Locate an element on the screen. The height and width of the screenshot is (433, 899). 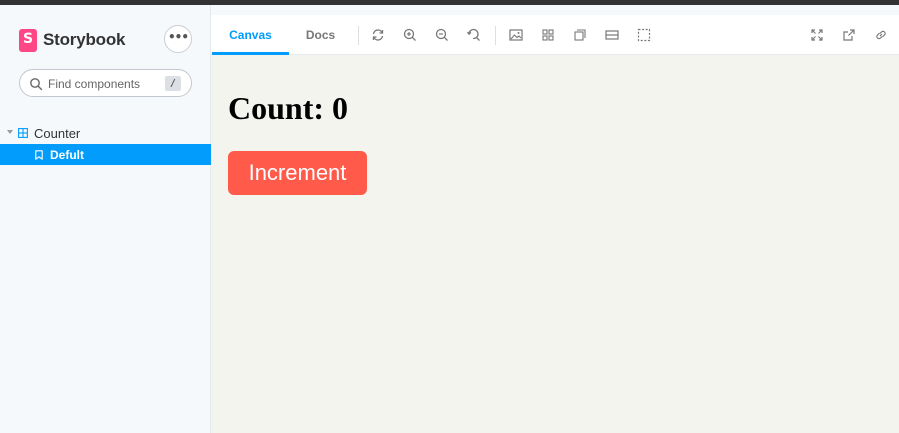
bookmark-icon is located at coordinates (39, 155).